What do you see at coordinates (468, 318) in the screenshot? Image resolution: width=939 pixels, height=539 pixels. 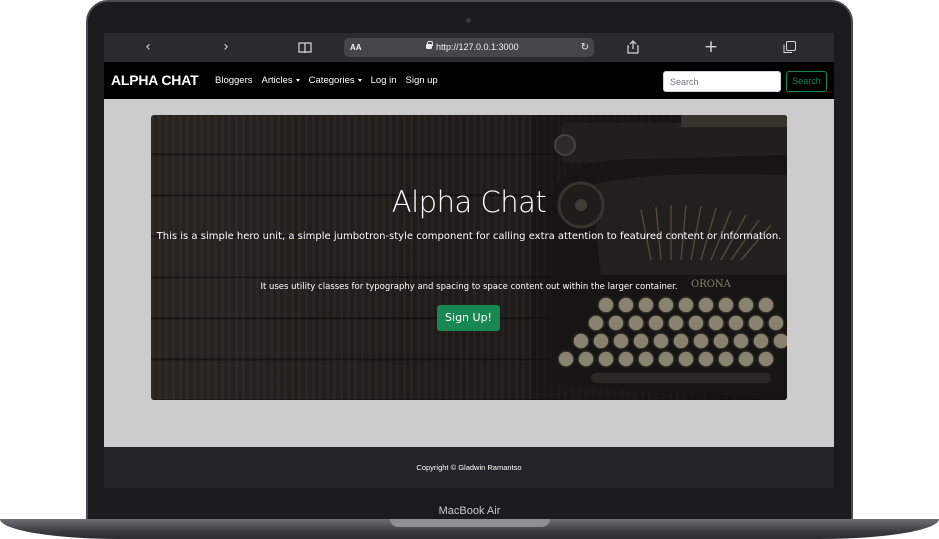 I see `signup-button: Sign Up!` at bounding box center [468, 318].